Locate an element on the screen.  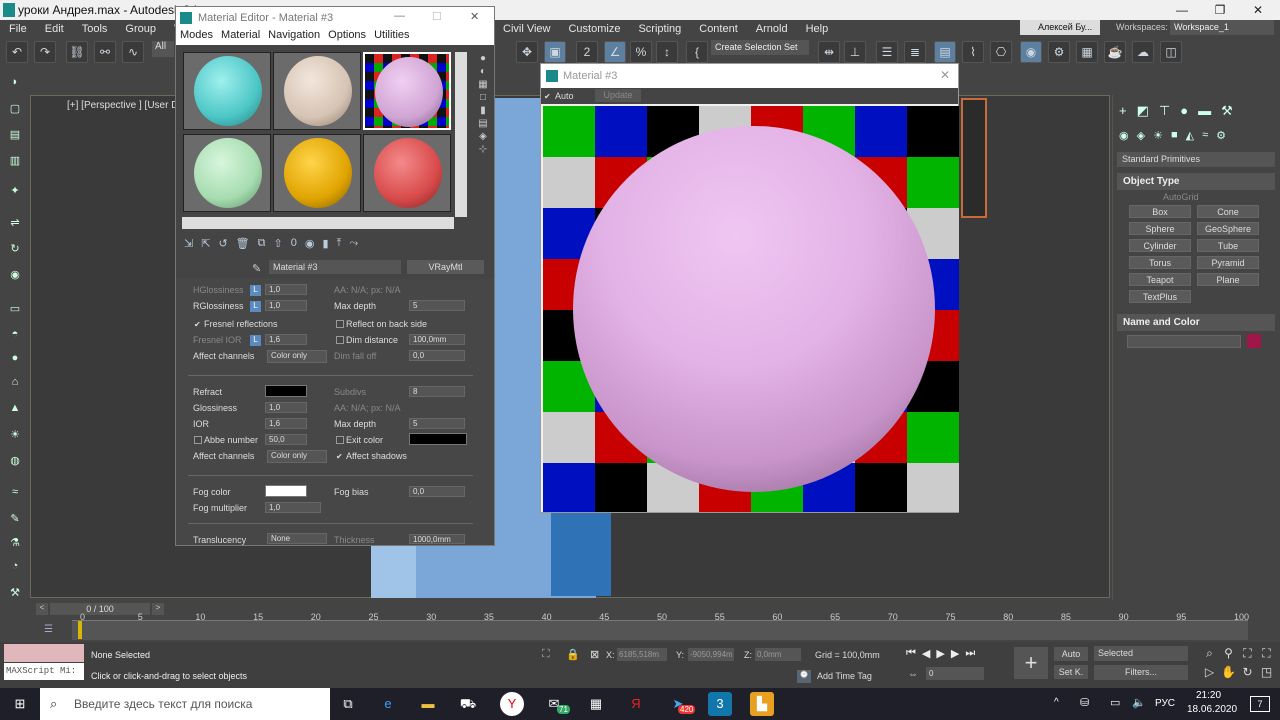
backlight-icon: ◐ is located at coordinates (483, 71).